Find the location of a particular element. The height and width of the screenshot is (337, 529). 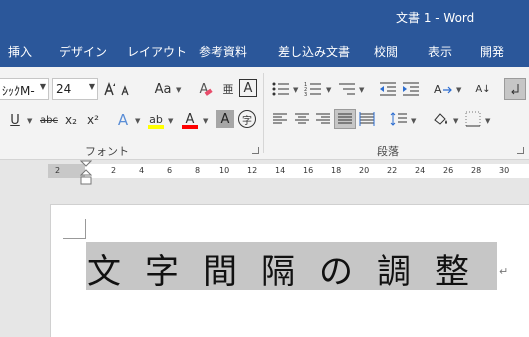

subscript-label: x₂ is located at coordinates (71, 120).